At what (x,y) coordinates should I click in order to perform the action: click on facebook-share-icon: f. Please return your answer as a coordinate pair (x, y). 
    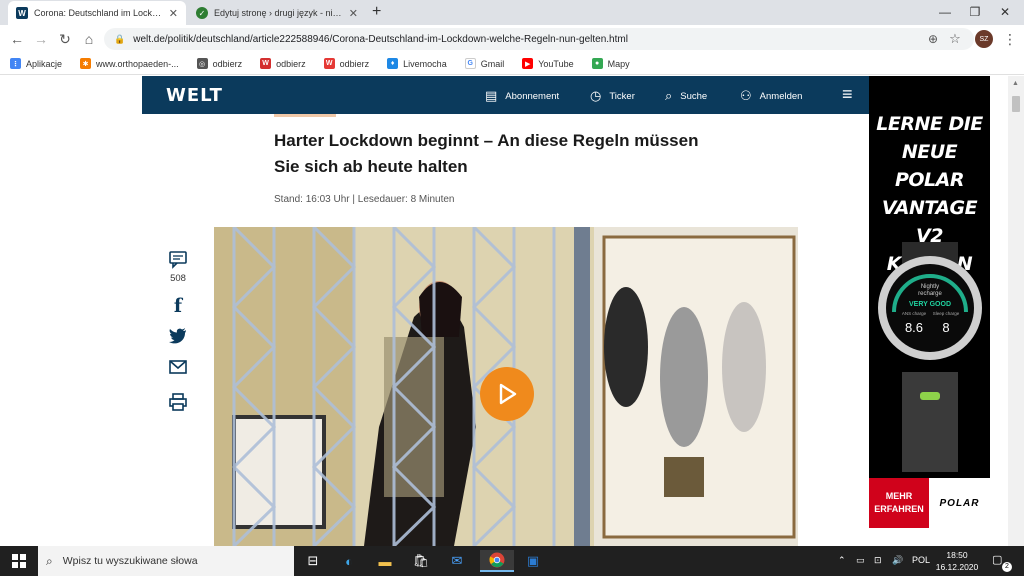
    Looking at the image, I should click on (178, 306).